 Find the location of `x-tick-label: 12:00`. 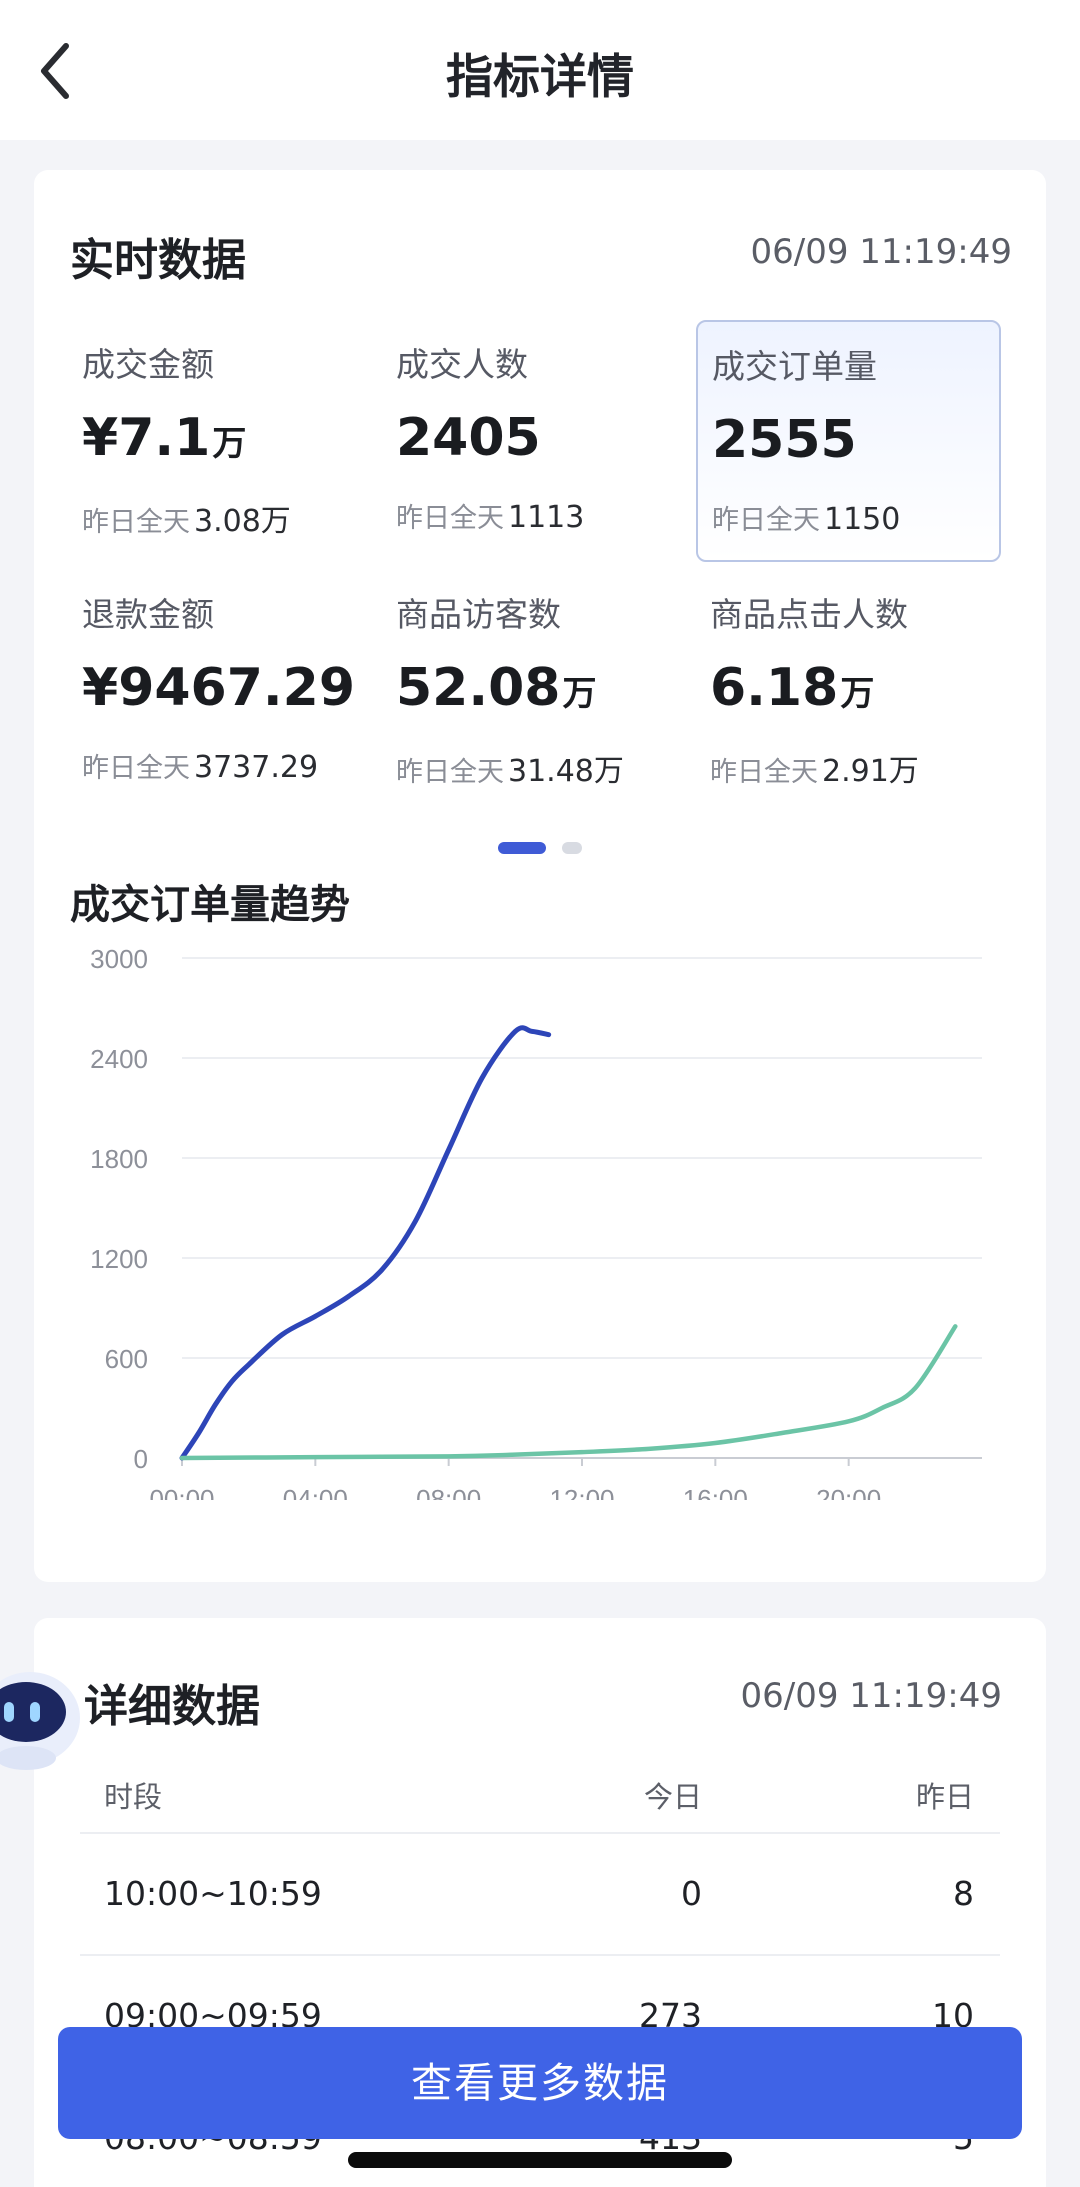

x-tick-label: 12:00 is located at coordinates (581, 1492).